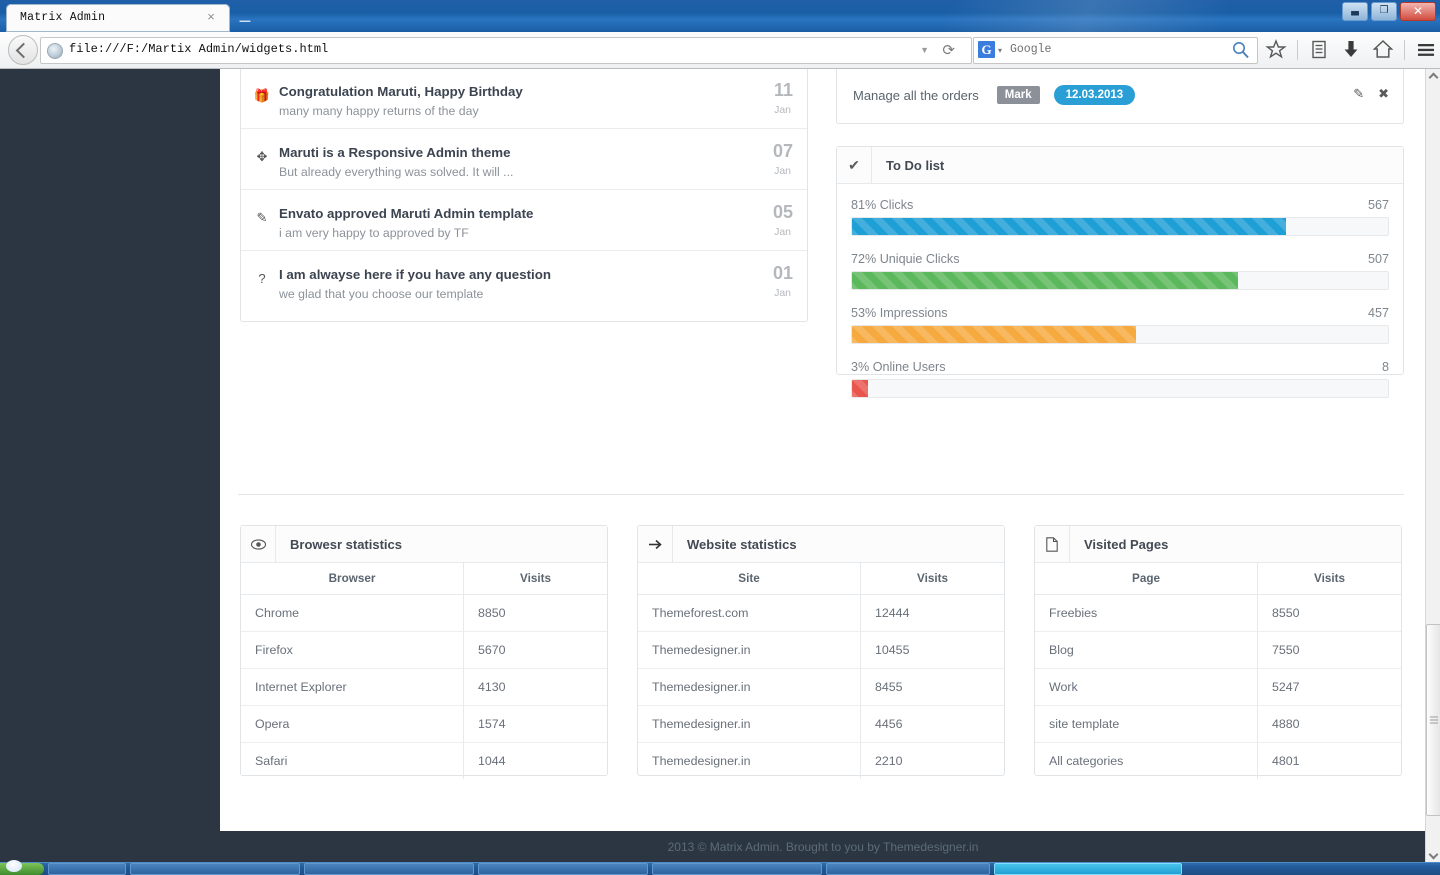  What do you see at coordinates (1319, 49) in the screenshot?
I see `reader-list-icon` at bounding box center [1319, 49].